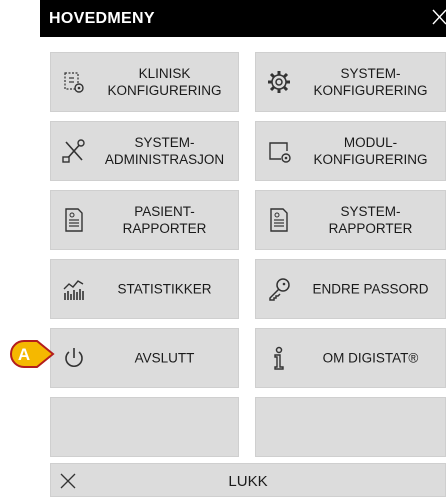  What do you see at coordinates (164, 151) in the screenshot?
I see `system-admin-label: SYSTEM- ADMINISTRASJON` at bounding box center [164, 151].